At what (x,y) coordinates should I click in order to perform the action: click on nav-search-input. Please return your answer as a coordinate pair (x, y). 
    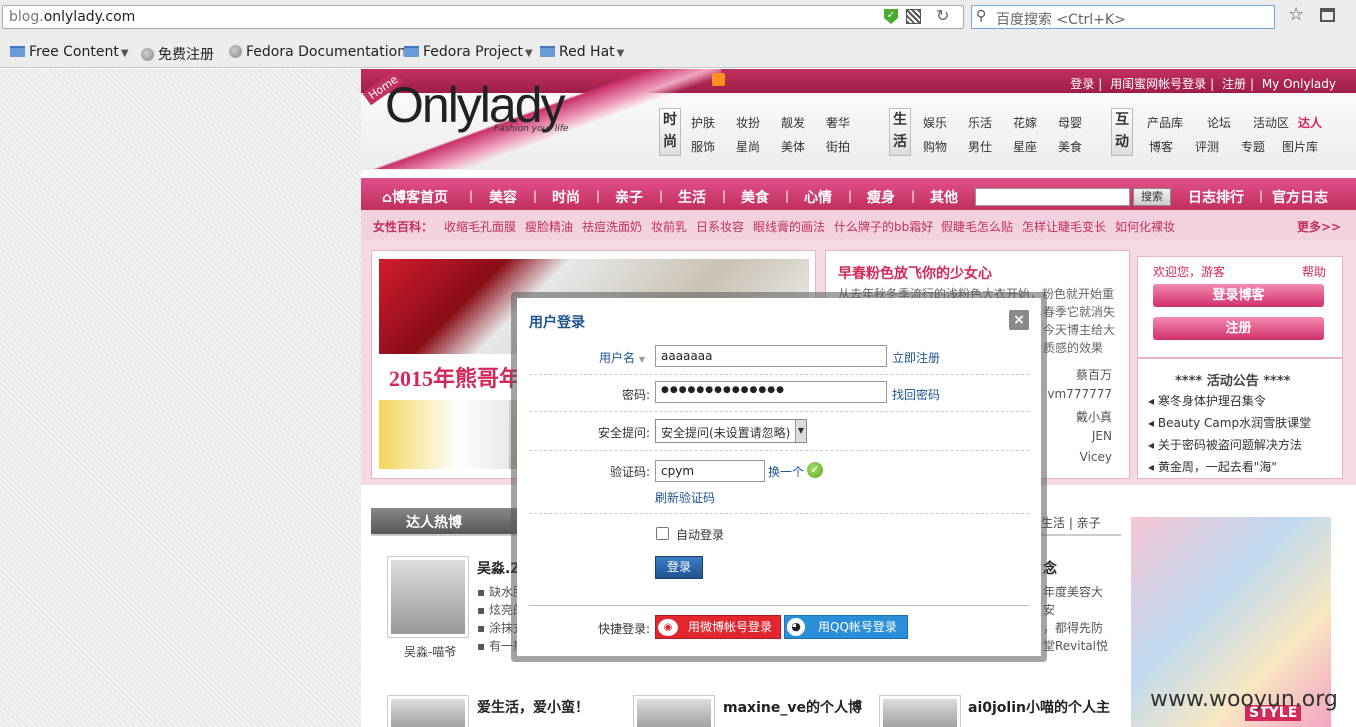
    Looking at the image, I should click on (1052, 197).